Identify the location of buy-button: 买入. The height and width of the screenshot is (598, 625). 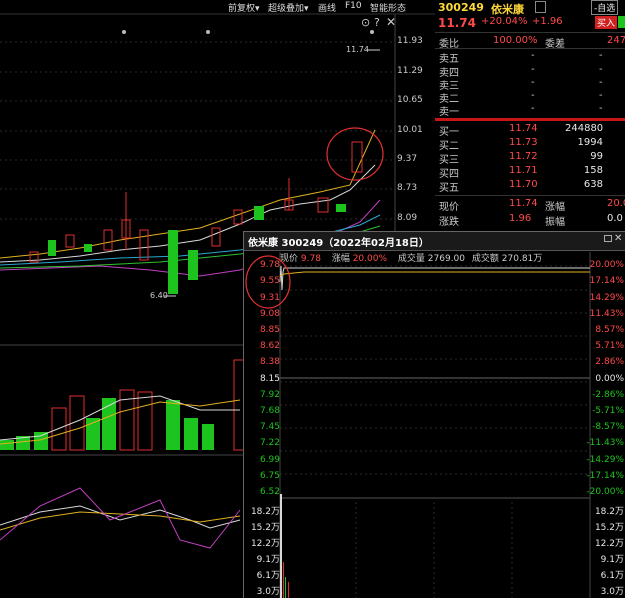
(606, 22).